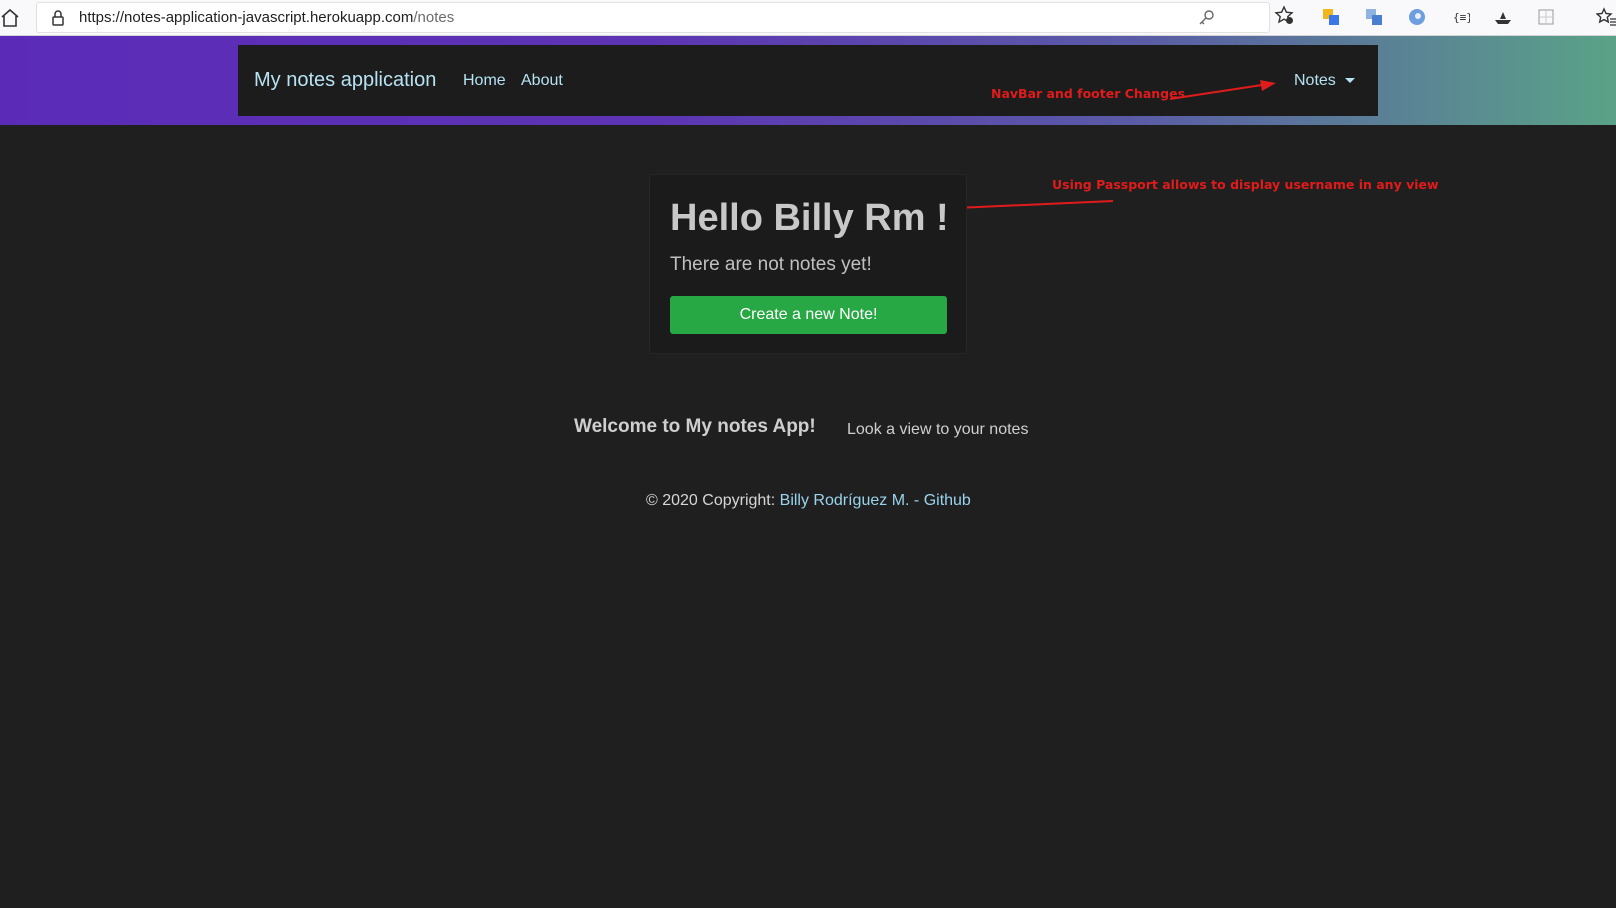 Image resolution: width=1616 pixels, height=908 pixels. Describe the element at coordinates (1088, 93) in the screenshot. I see `annotation-navbar: NavBar and footer Changes` at that location.